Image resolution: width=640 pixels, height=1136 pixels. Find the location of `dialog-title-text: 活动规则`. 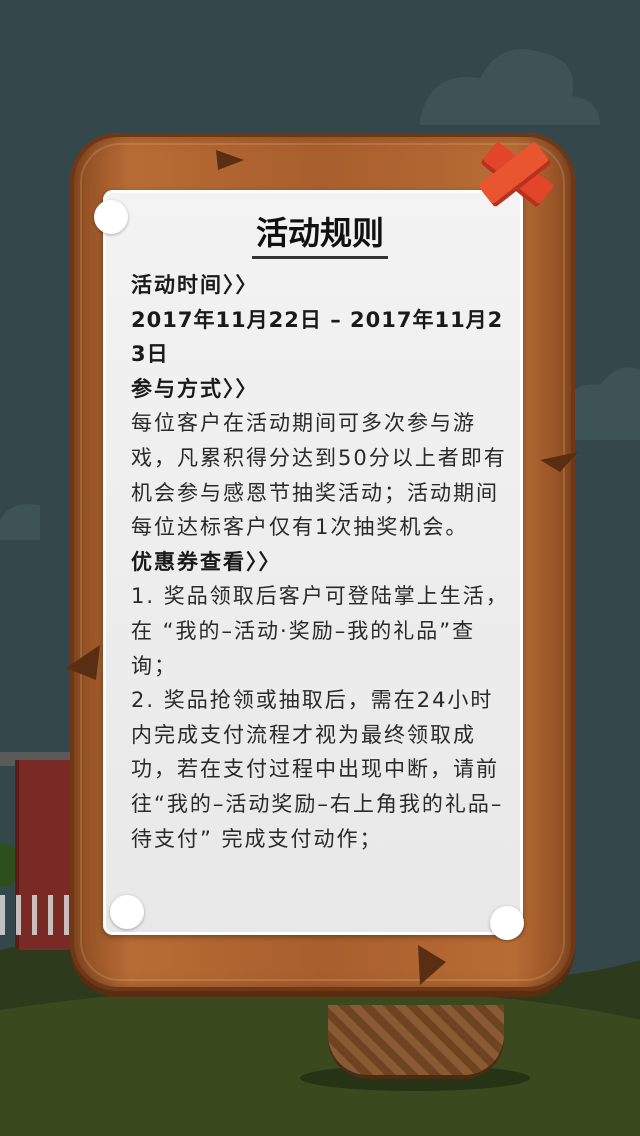

dialog-title-text: 活动规则 is located at coordinates (319, 233).